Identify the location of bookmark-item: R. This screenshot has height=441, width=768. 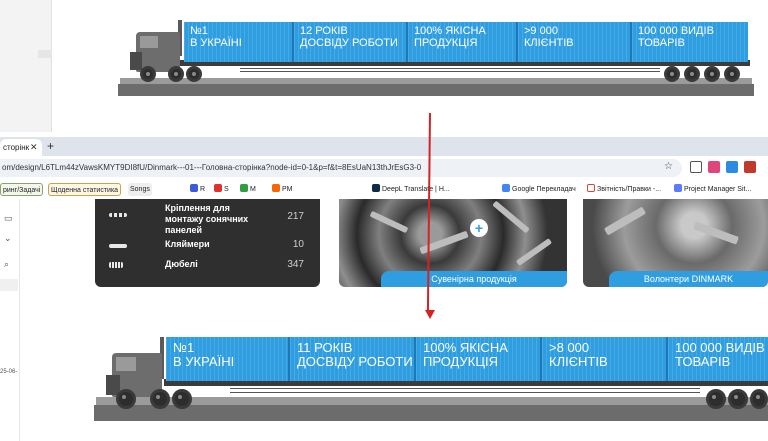
(197, 189).